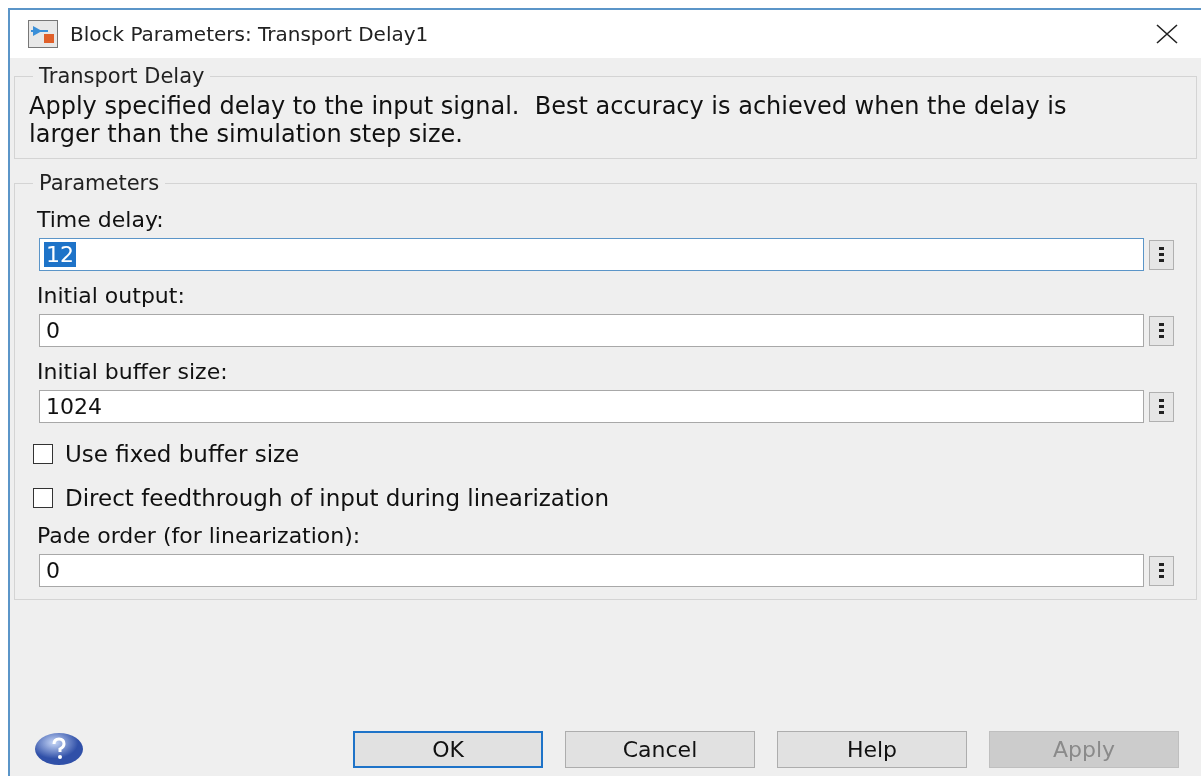 This screenshot has height=776, width=1201. What do you see at coordinates (548, 120) in the screenshot?
I see `description-text: Apply specified delay to the input signal. Best accuracy is achieved when the delay is larger than the simulation step size.` at bounding box center [548, 120].